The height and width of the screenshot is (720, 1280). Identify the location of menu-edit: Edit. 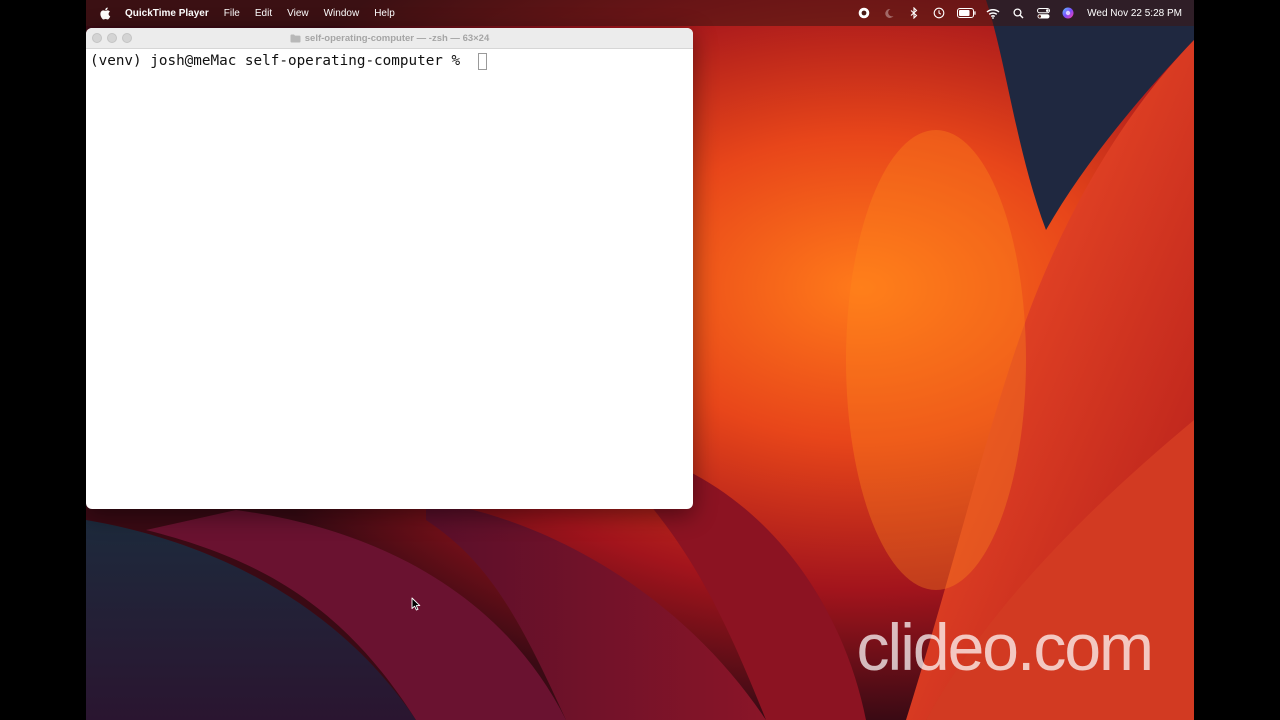
(263, 13).